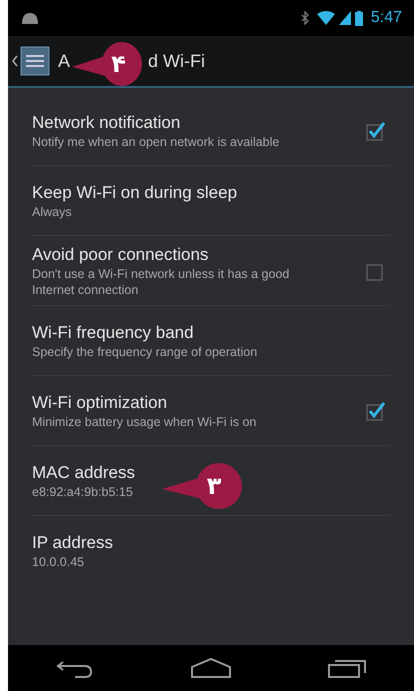 This screenshot has width=414, height=691. Describe the element at coordinates (84, 473) in the screenshot. I see `setting-title: MAC address` at that location.